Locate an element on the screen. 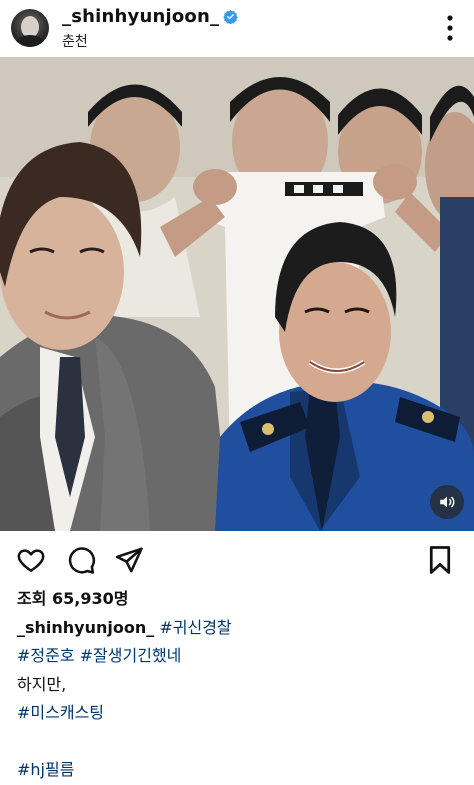 This screenshot has height=785, width=474. post-location: 춘천 is located at coordinates (75, 41).